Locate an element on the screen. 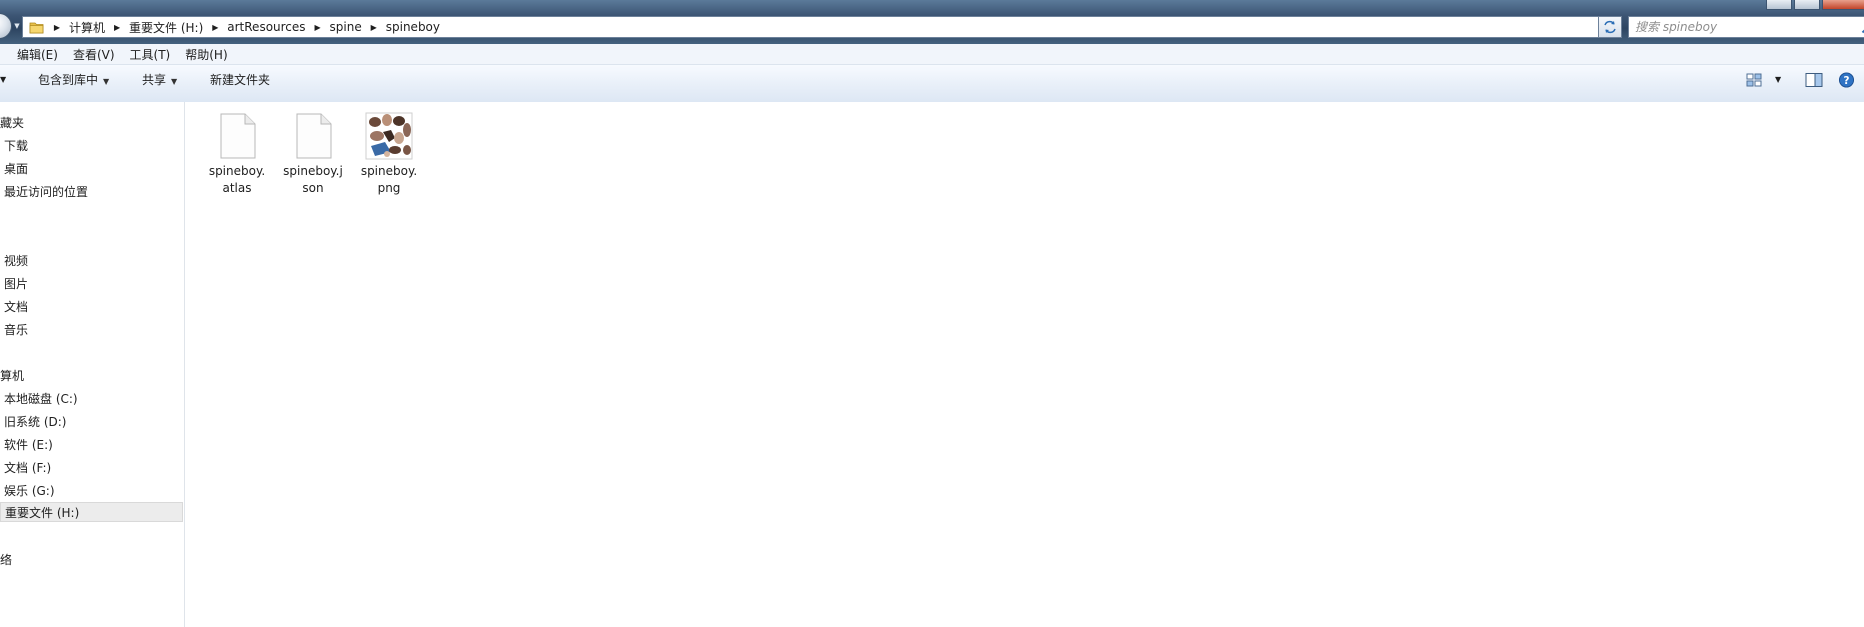 The image size is (1864, 627). nav-item-downloads: 下载 is located at coordinates (16, 146).